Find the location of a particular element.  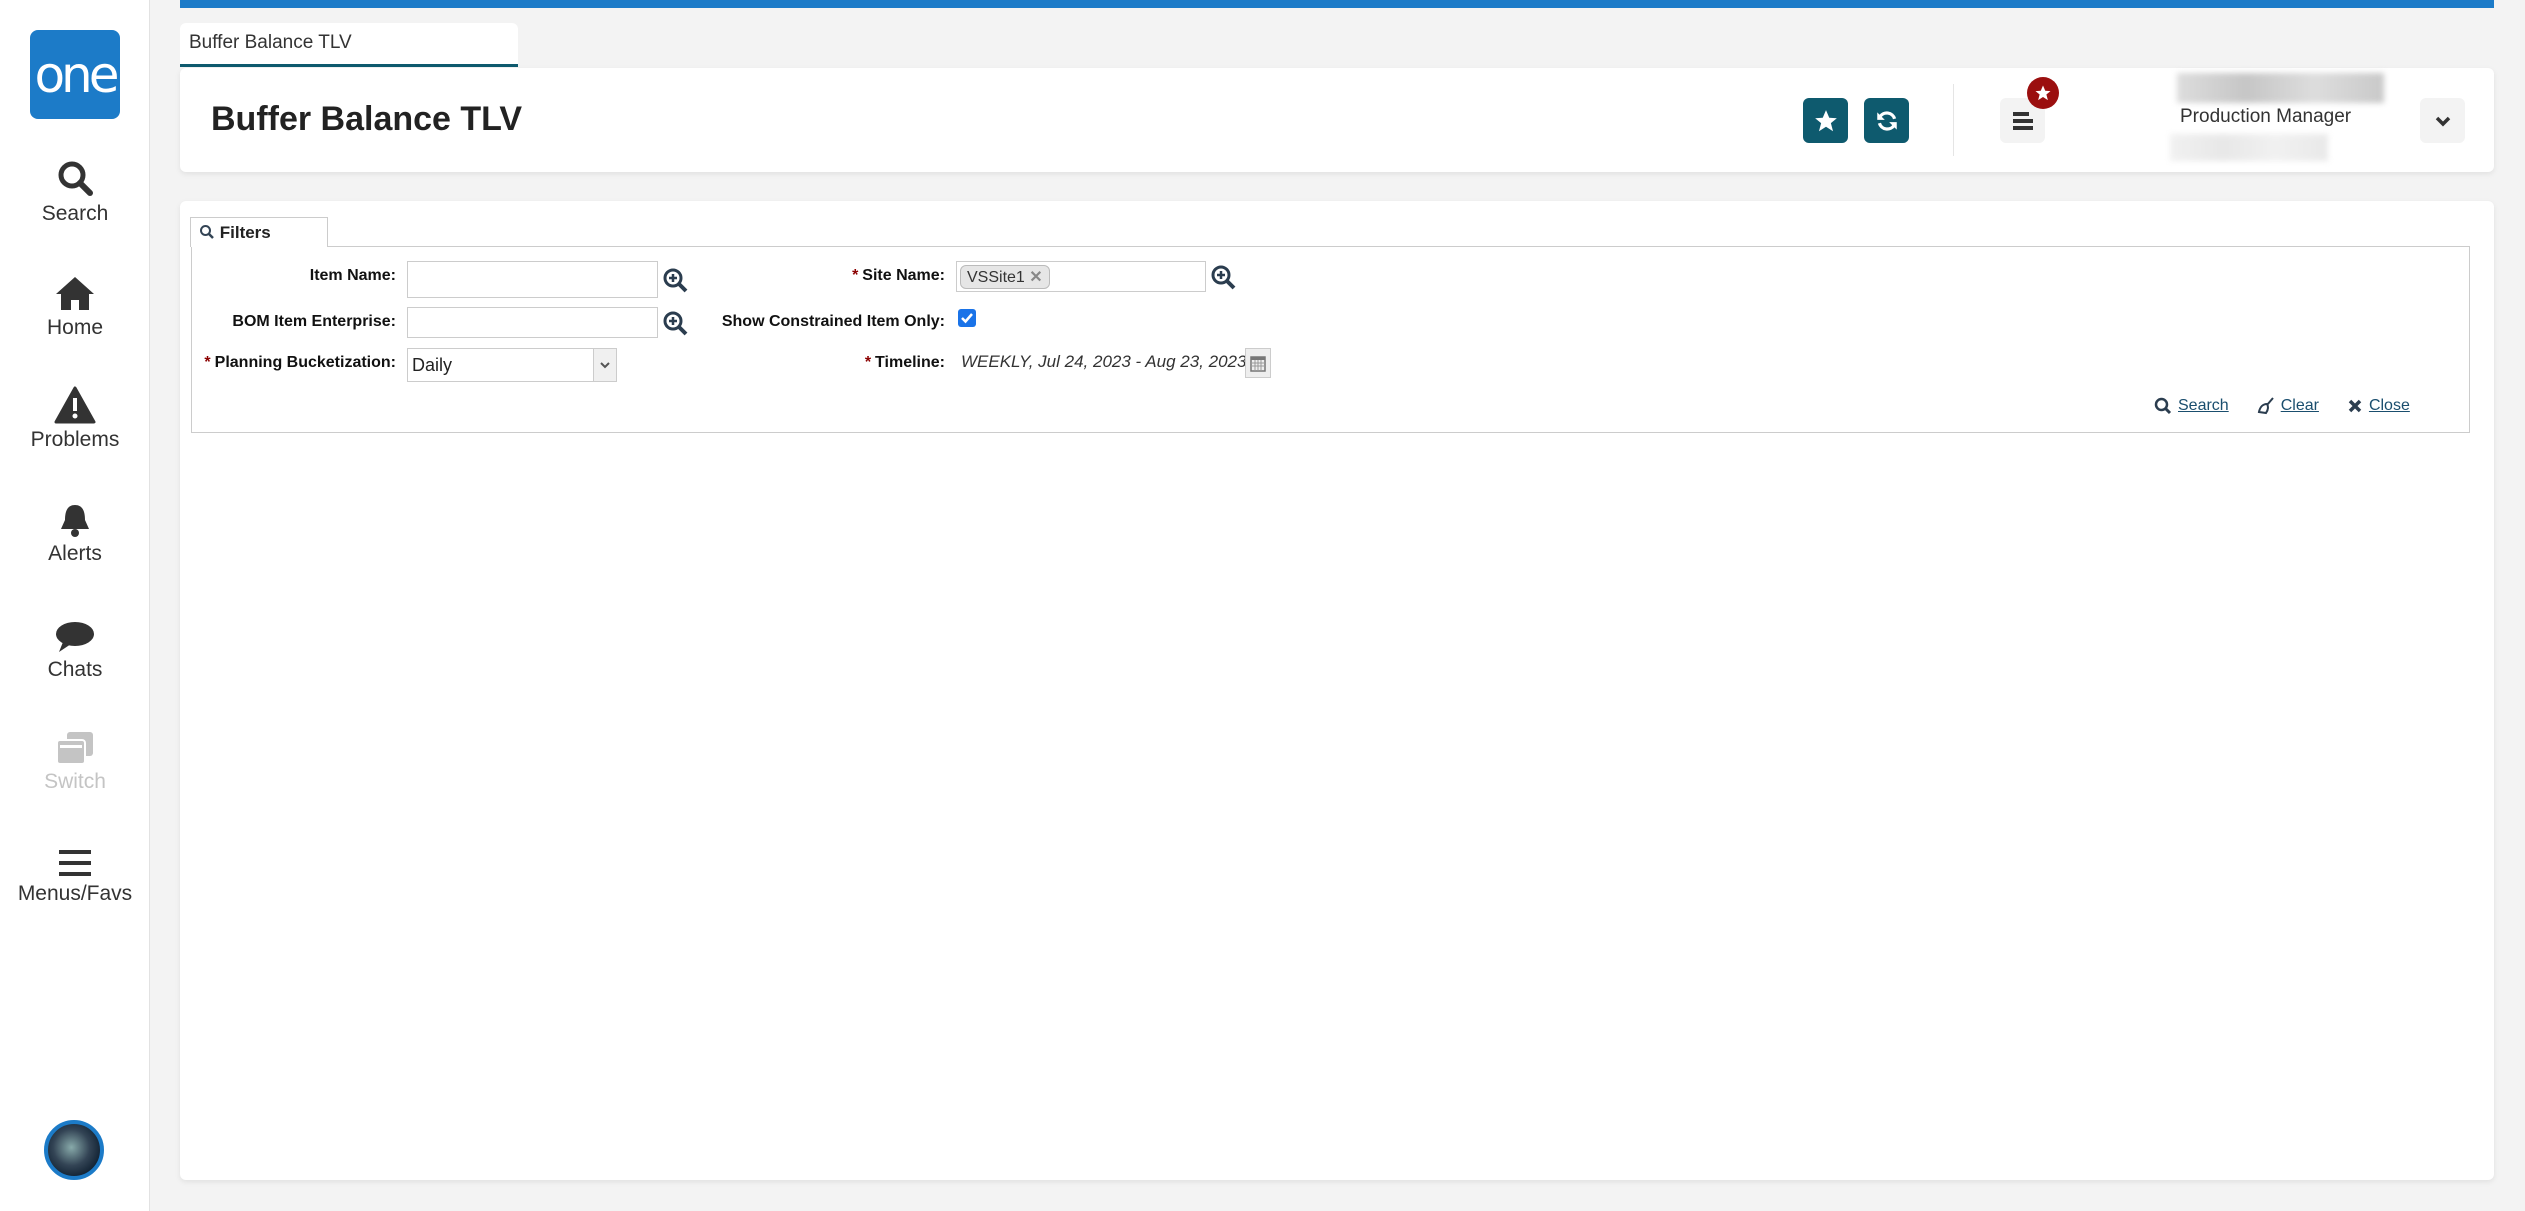

tab-filters: Filters is located at coordinates (259, 232).